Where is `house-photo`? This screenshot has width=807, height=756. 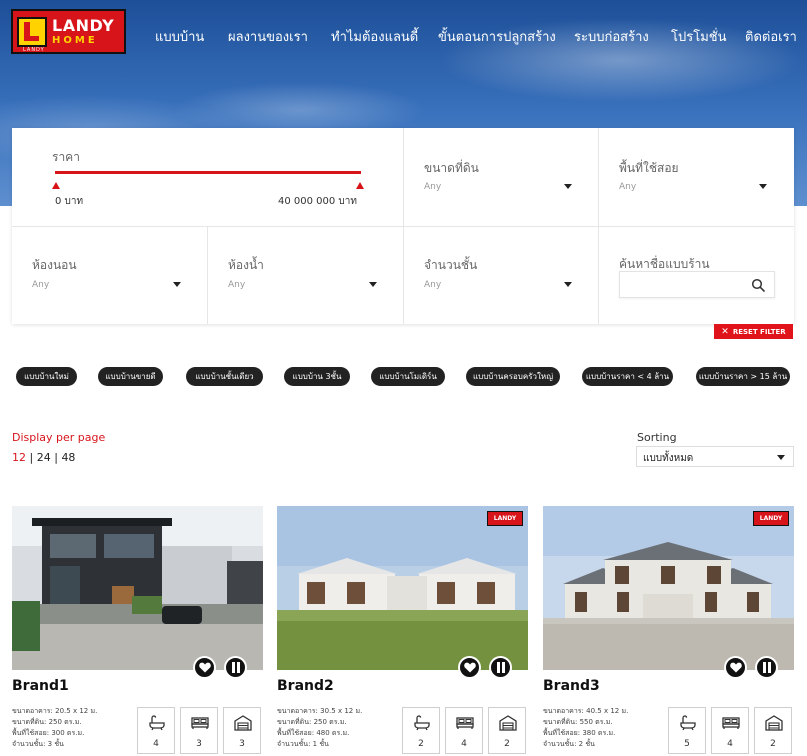
house-photo is located at coordinates (137, 588).